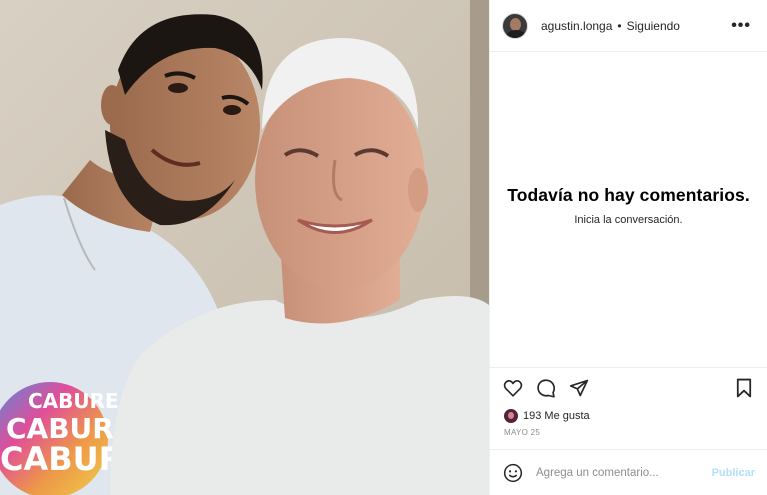 The height and width of the screenshot is (495, 767). What do you see at coordinates (624, 472) in the screenshot?
I see `comment-input` at bounding box center [624, 472].